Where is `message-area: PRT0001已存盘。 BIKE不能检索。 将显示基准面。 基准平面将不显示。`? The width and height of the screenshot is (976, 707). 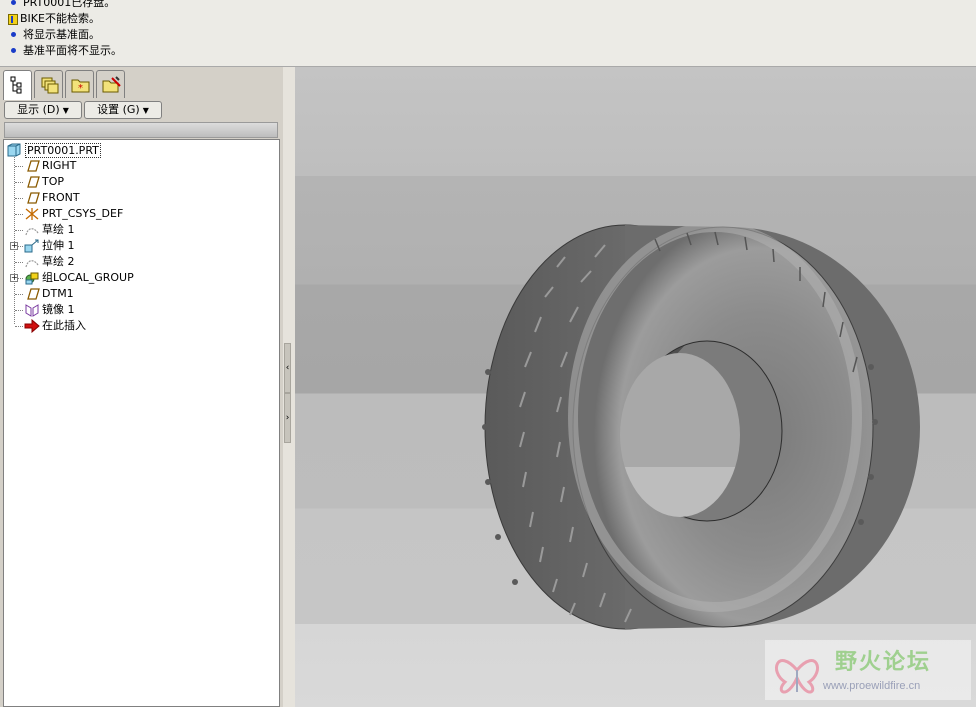 message-area: PRT0001已存盘。 BIKE不能检索。 将显示基准面。 基准平面将不显示。 is located at coordinates (488, 33).